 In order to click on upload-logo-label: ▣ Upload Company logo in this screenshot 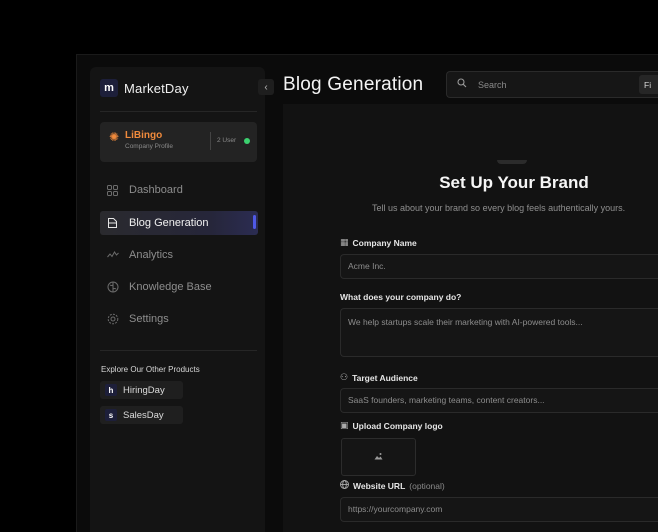, I will do `click(391, 425)`.